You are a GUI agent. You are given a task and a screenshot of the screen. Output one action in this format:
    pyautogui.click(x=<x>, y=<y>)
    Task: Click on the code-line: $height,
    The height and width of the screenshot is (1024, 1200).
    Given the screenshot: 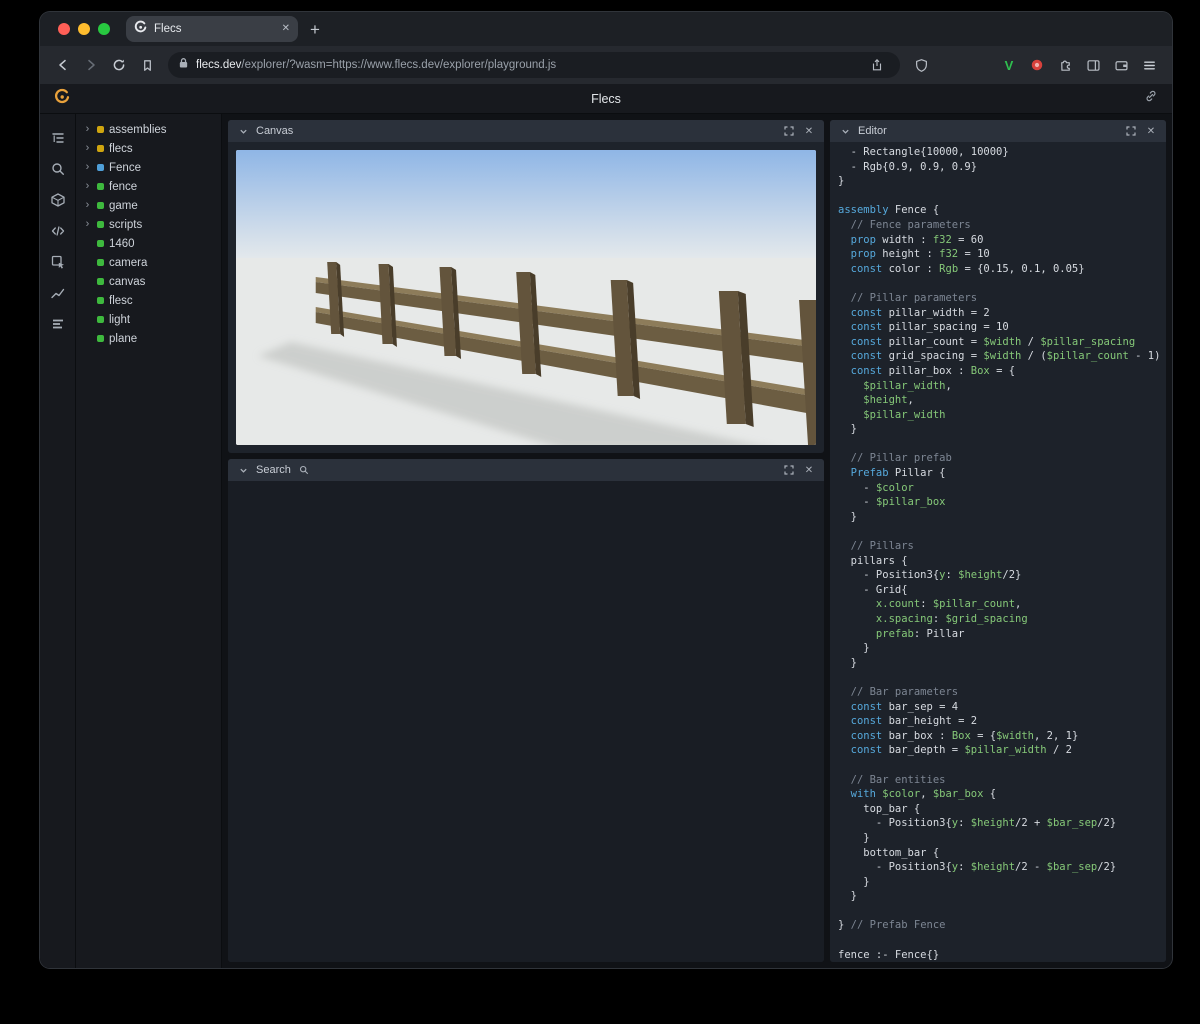 What is the action you would take?
    pyautogui.click(x=876, y=400)
    